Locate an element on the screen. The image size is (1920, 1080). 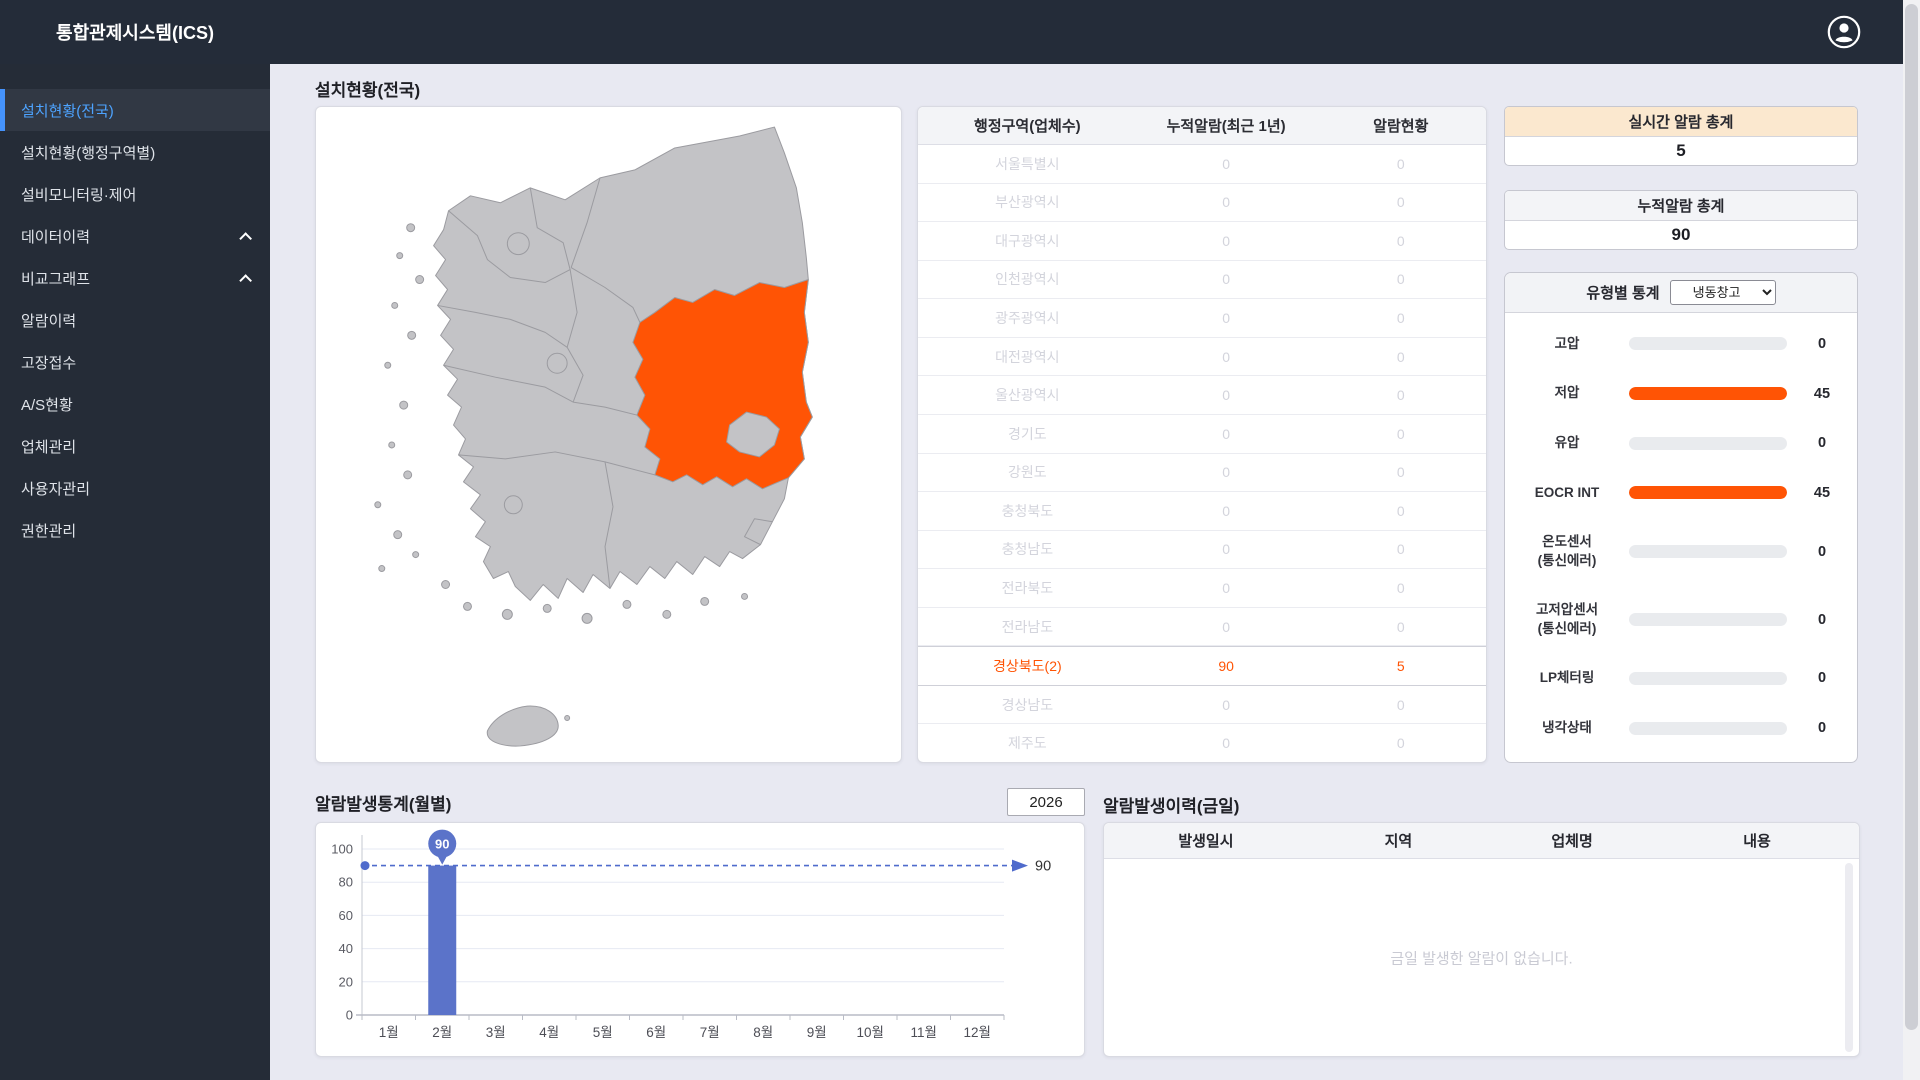
svg-text: 100 is located at coordinates (342, 849).